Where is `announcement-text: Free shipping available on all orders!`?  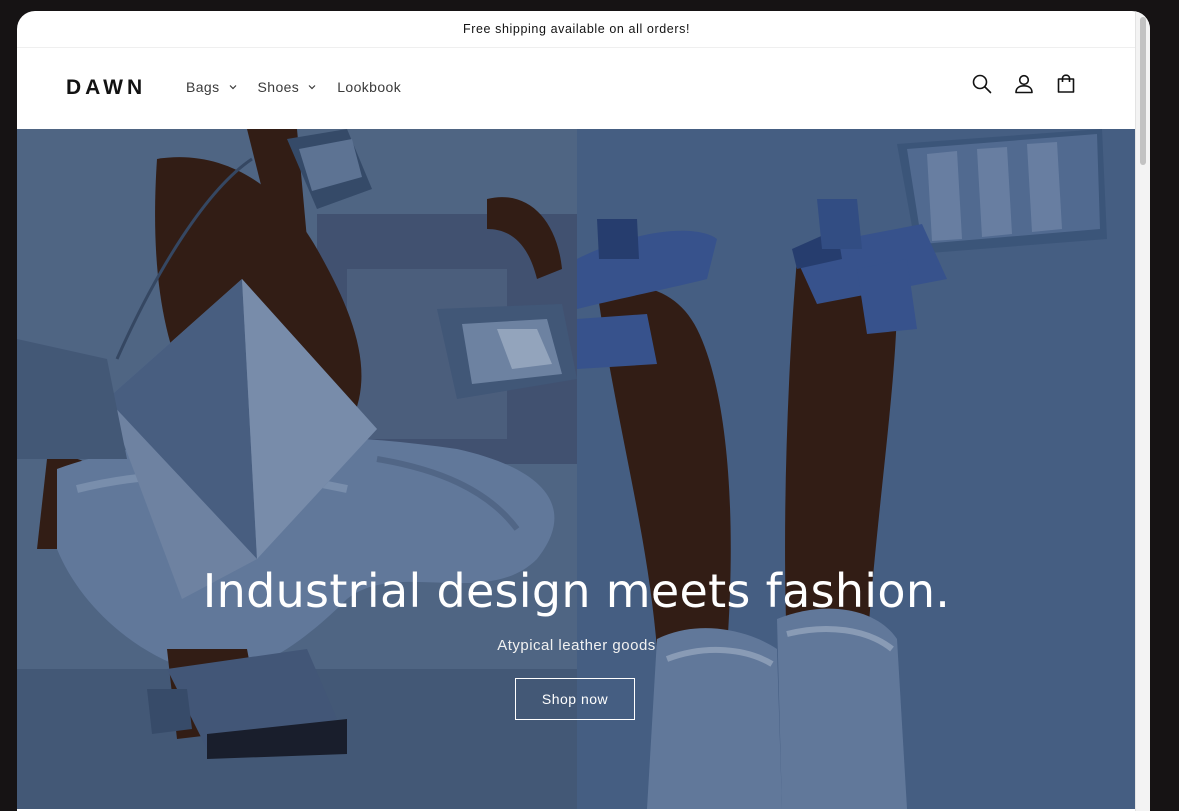 announcement-text: Free shipping available on all orders! is located at coordinates (576, 29).